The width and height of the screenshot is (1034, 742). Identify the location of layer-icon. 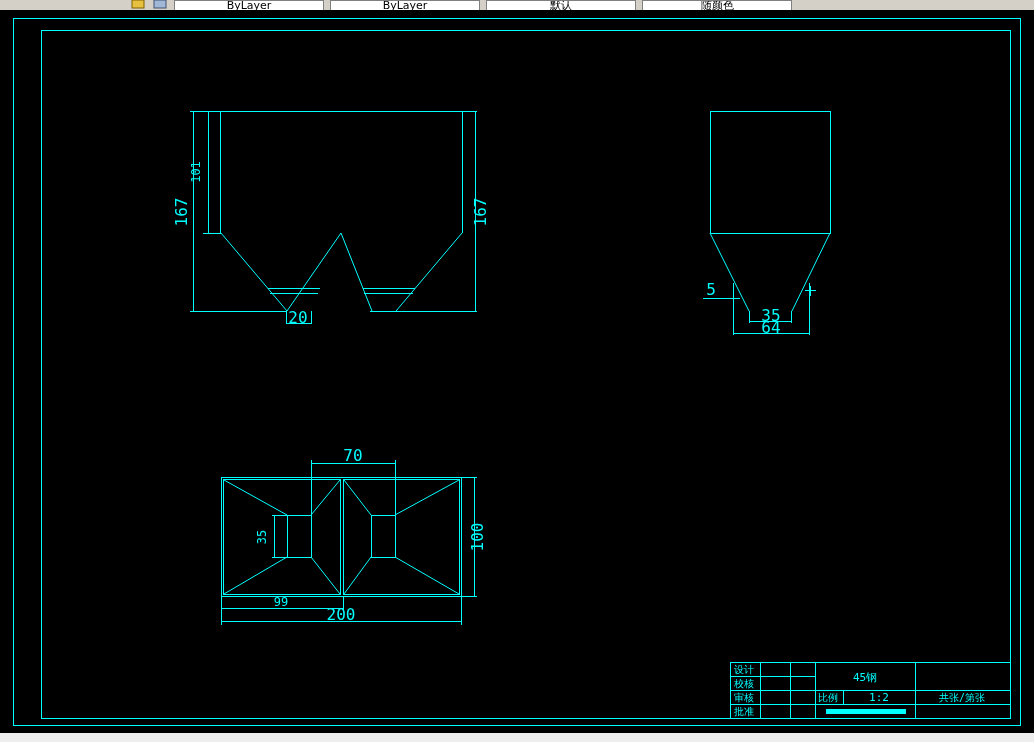
(138, 5).